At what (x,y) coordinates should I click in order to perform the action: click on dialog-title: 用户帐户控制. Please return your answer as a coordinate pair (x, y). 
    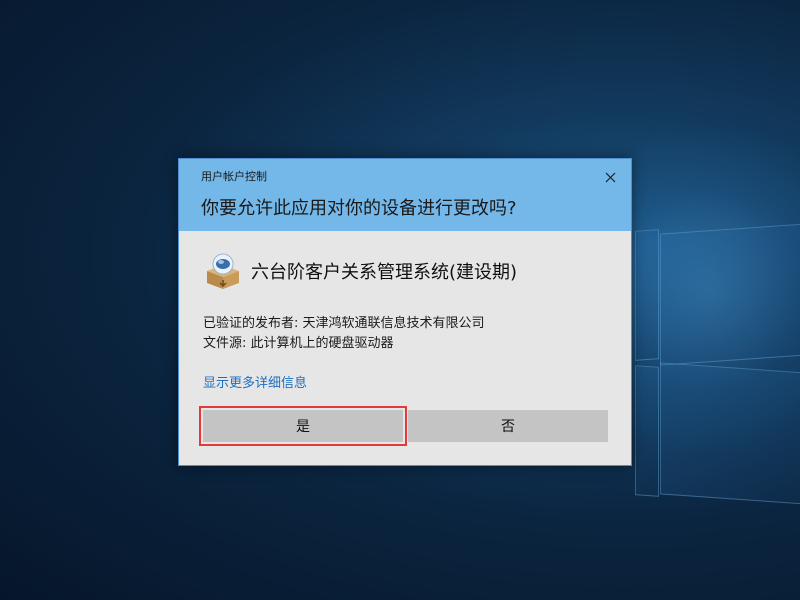
    Looking at the image, I should click on (234, 176).